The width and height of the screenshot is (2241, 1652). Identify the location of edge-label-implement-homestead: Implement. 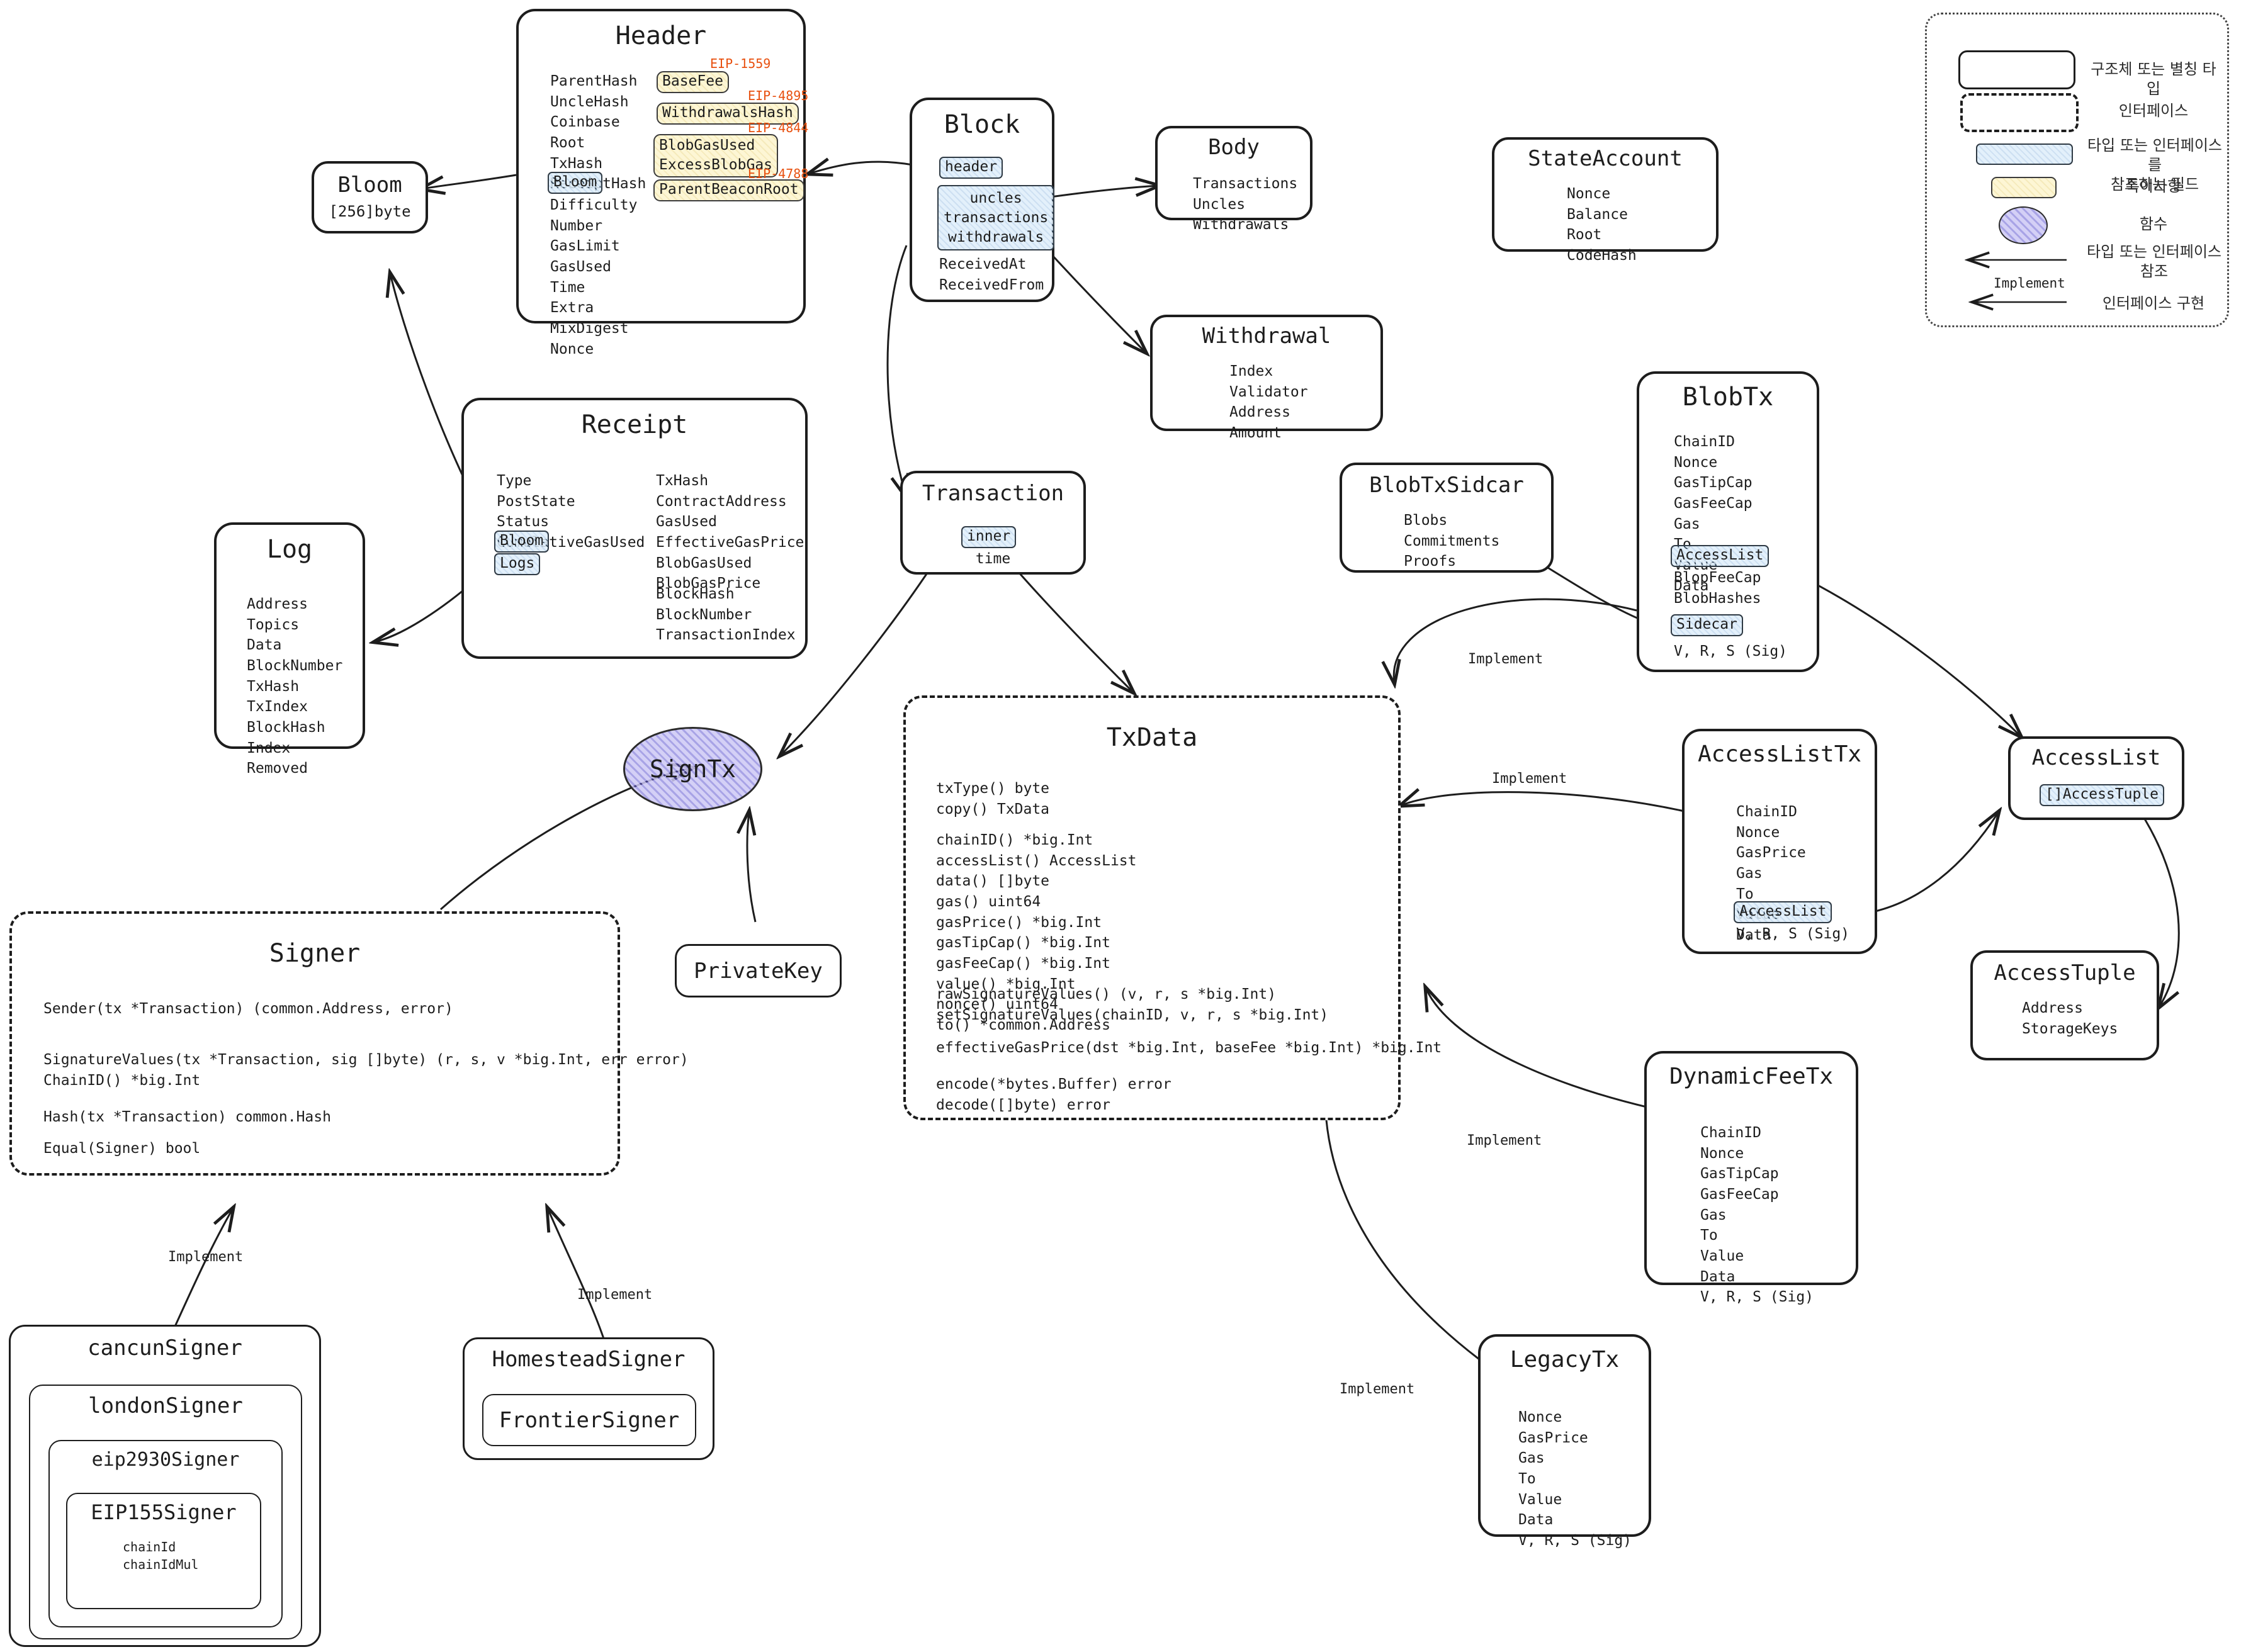
(615, 1295).